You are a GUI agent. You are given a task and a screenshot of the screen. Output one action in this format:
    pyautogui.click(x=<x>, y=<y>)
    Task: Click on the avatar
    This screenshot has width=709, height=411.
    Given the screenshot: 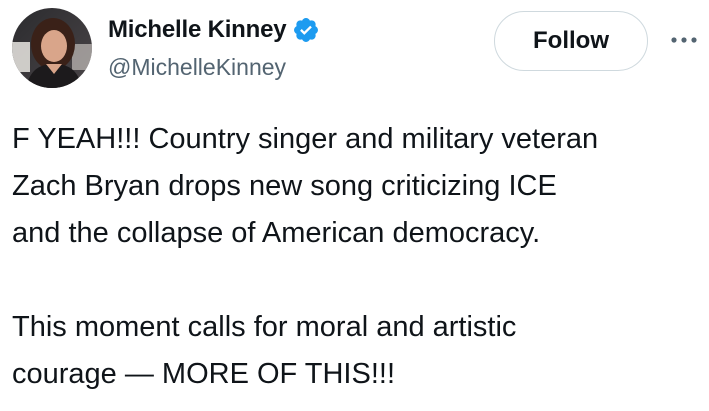 What is the action you would take?
    pyautogui.click(x=52, y=48)
    